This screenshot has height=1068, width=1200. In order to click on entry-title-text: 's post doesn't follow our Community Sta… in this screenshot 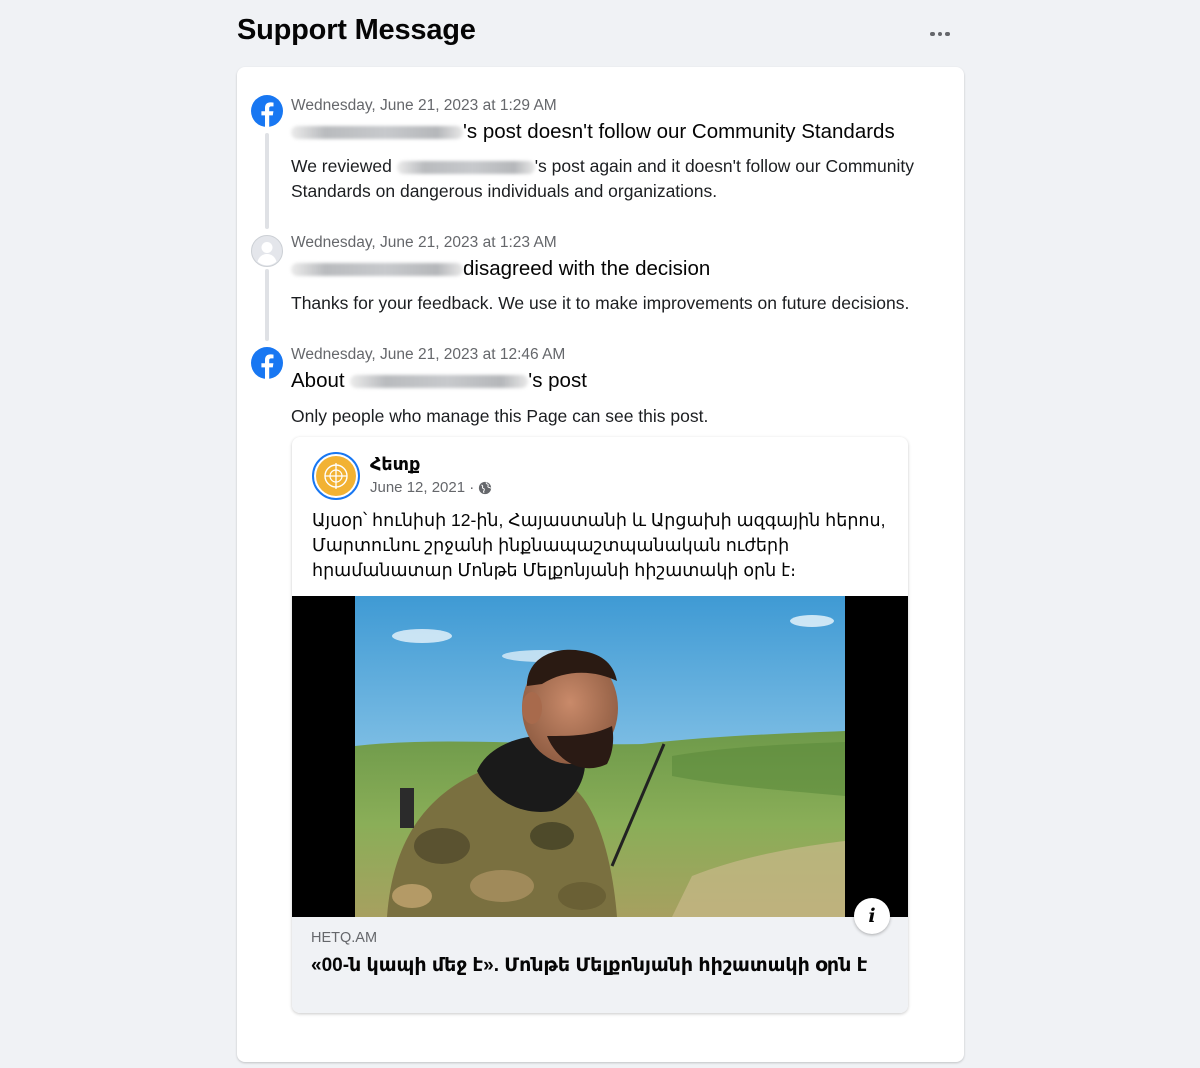, I will do `click(679, 131)`.